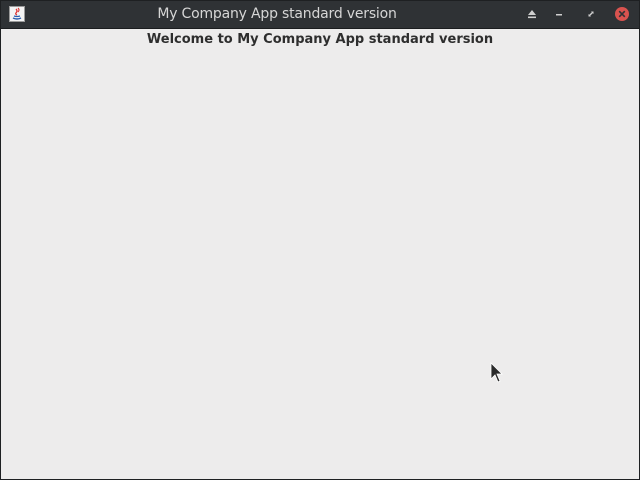 The width and height of the screenshot is (640, 480). Describe the element at coordinates (496, 372) in the screenshot. I see `mouse-pointer-icon` at that location.